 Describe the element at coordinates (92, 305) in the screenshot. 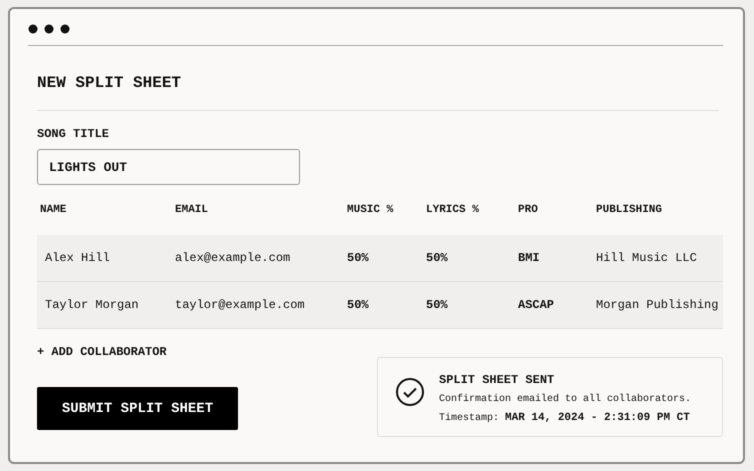

I see `table-cell-text: Taylor Morgan` at that location.